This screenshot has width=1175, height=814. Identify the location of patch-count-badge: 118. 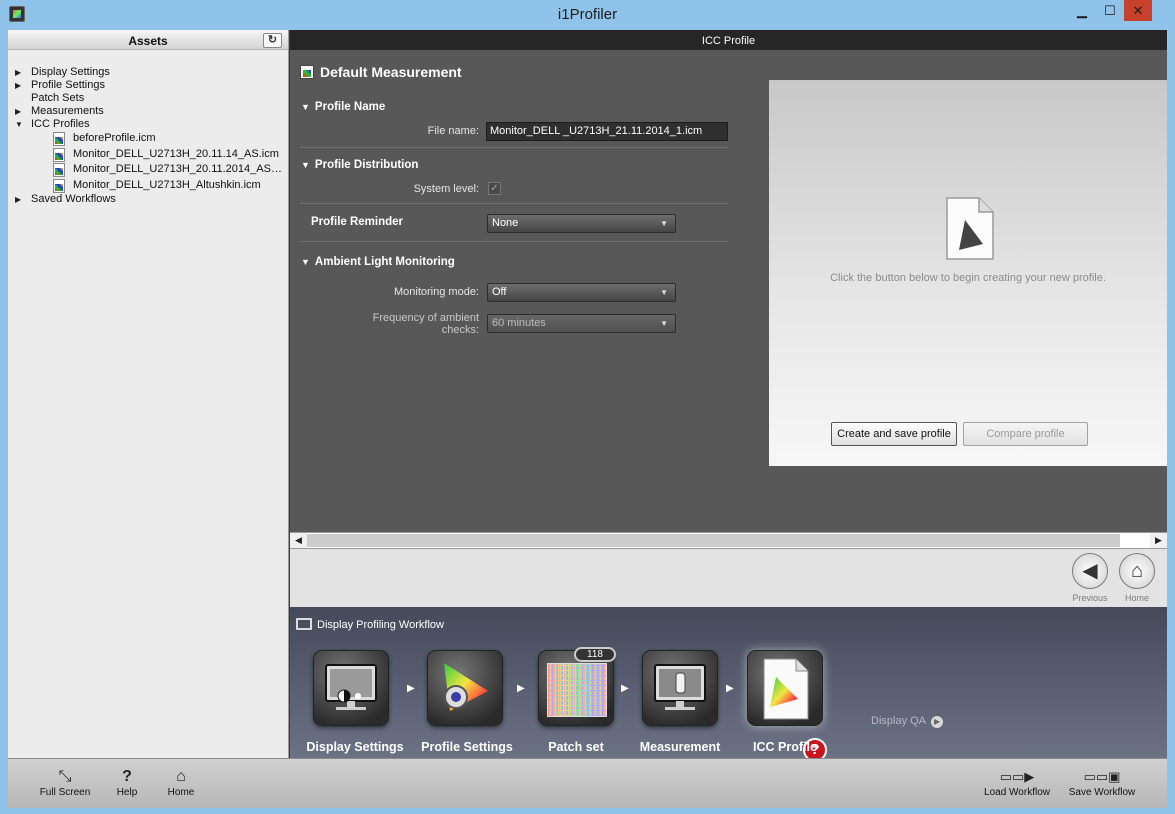
(595, 654).